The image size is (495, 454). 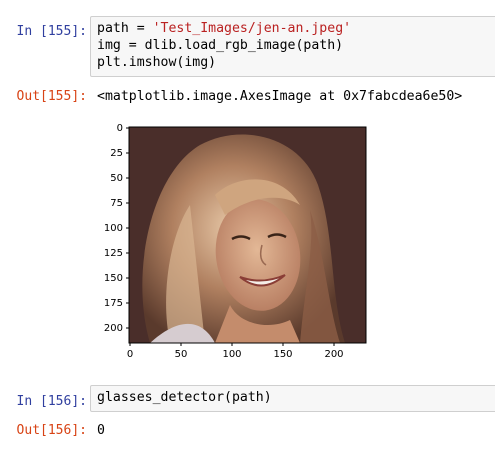 What do you see at coordinates (130, 354) in the screenshot?
I see `x-tick-label: 0` at bounding box center [130, 354].